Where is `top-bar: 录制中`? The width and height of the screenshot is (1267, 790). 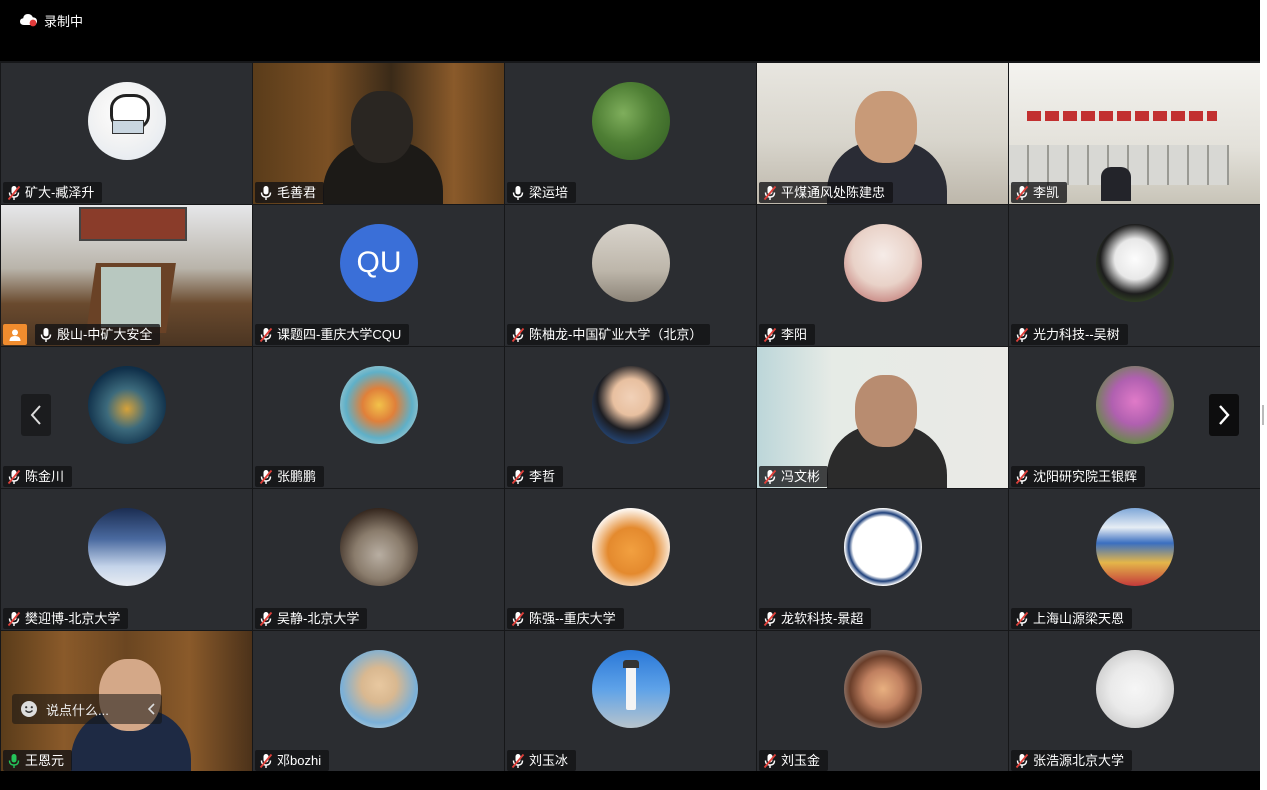 top-bar: 录制中 is located at coordinates (633, 30).